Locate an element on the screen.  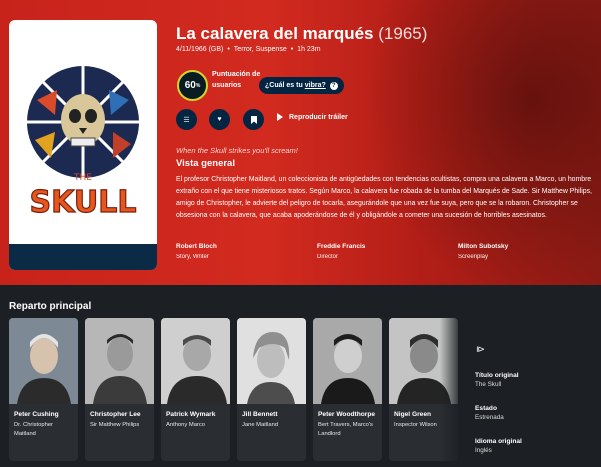
crew-name: Freddie Francis is located at coordinates (341, 246).